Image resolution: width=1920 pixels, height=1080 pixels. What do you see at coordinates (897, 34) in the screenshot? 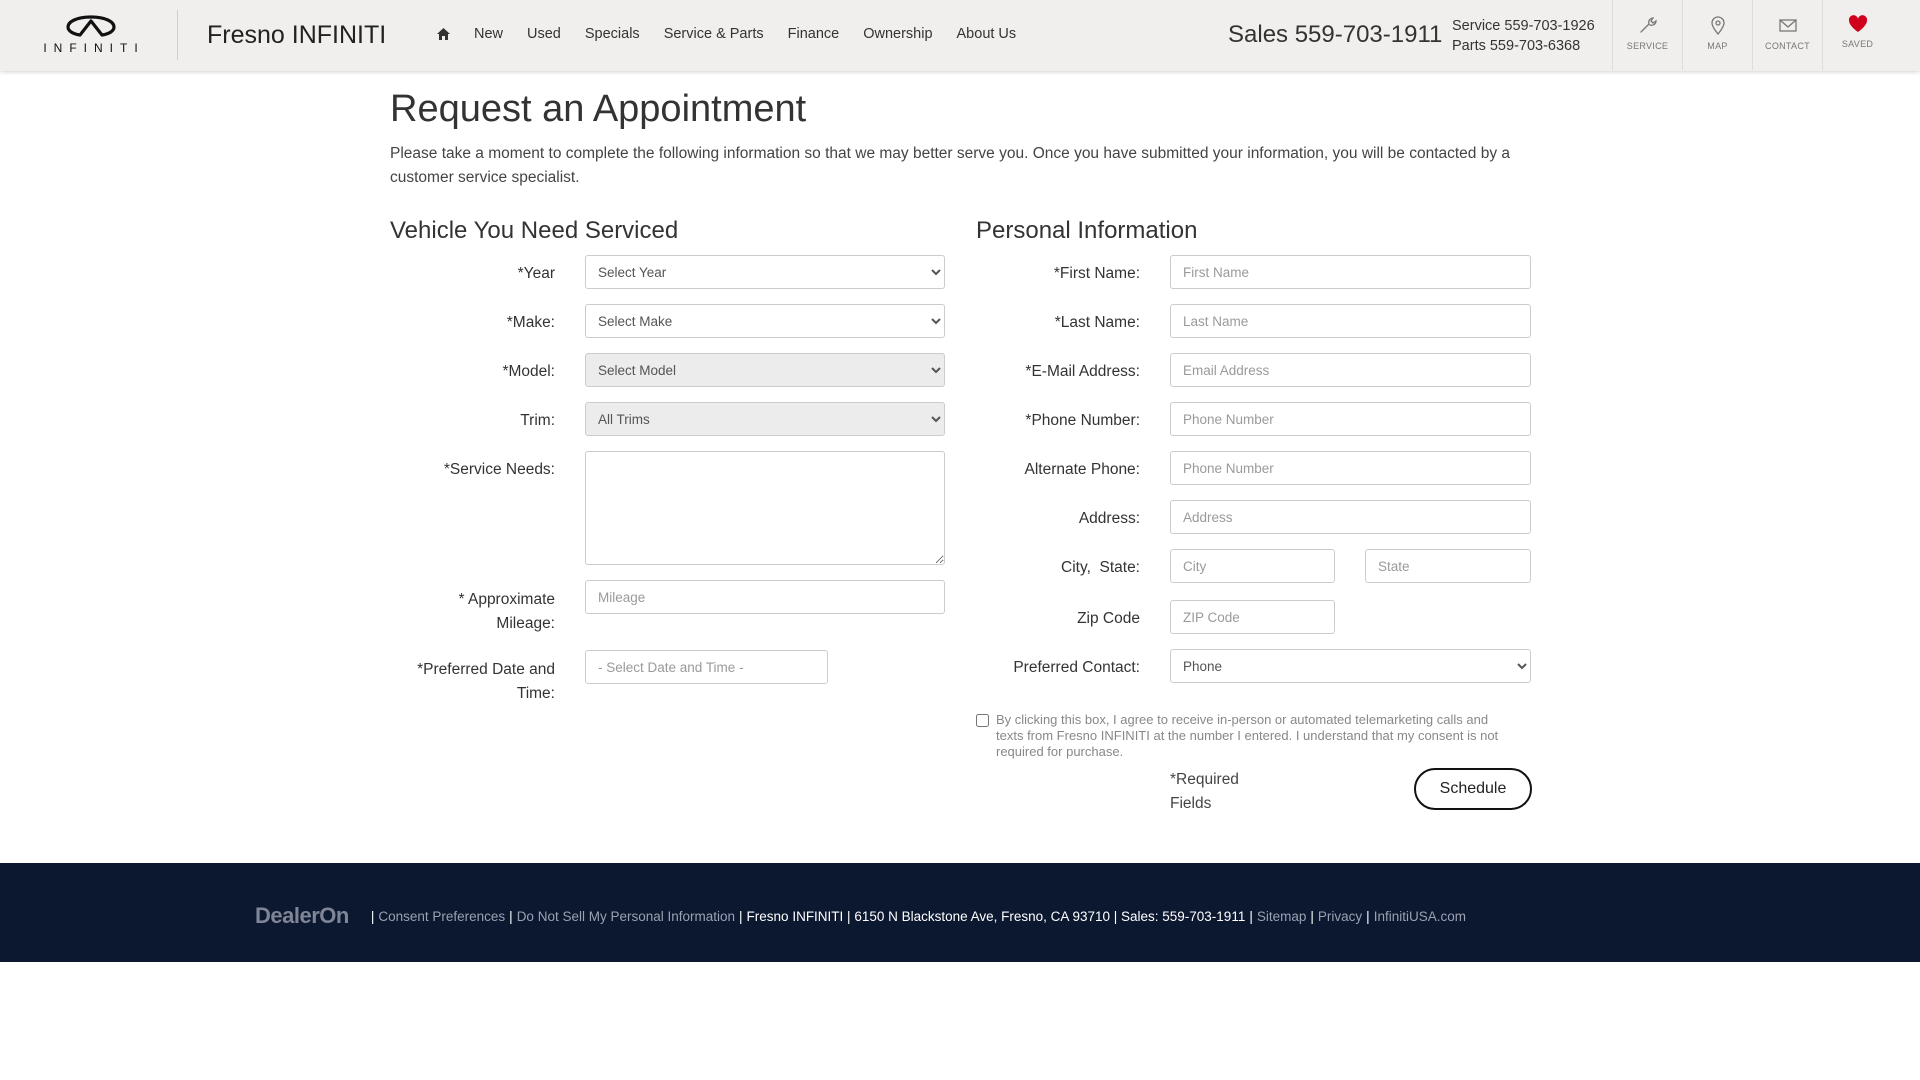
I see `nav-ownership: Ownership` at bounding box center [897, 34].